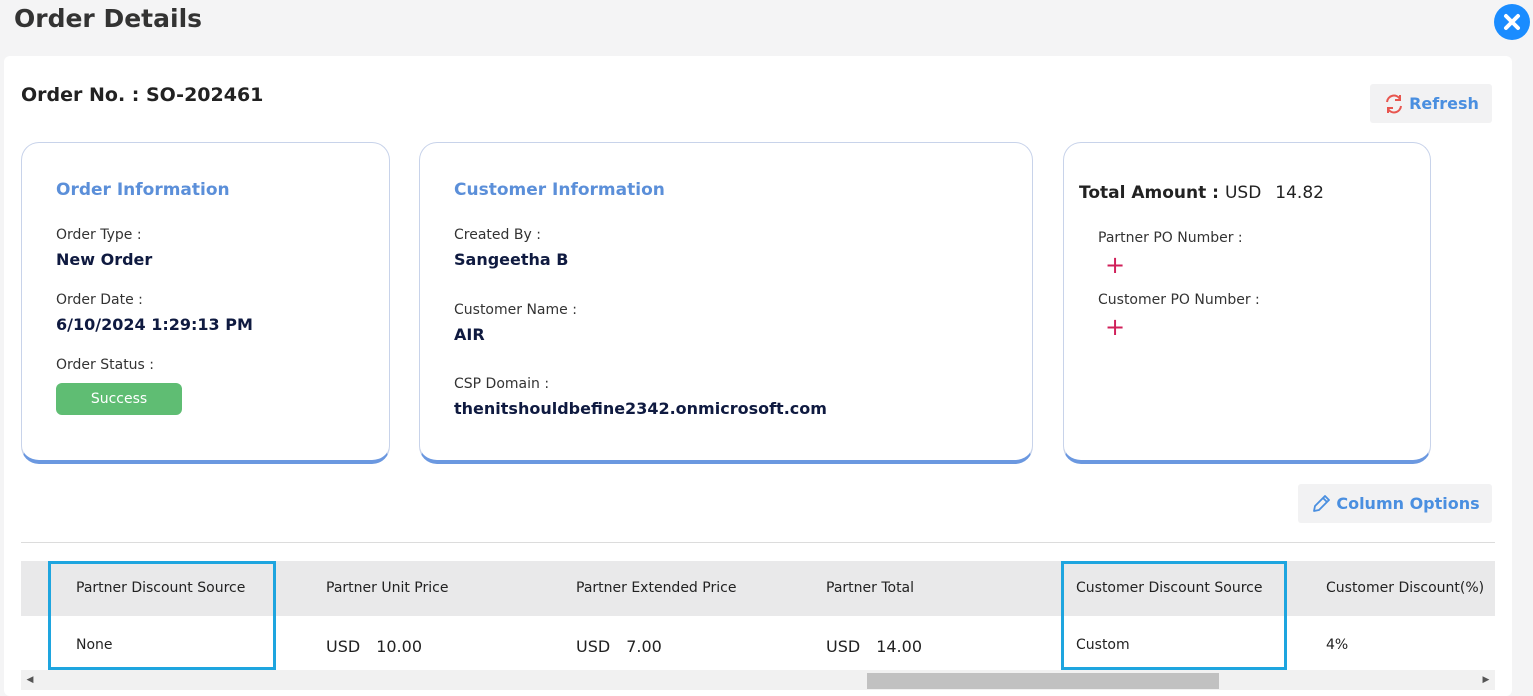 Image resolution: width=1533 pixels, height=696 pixels. What do you see at coordinates (640, 408) in the screenshot?
I see `csp-domain-value: thenitshouldbefine2342.onmicrosoft.com` at bounding box center [640, 408].